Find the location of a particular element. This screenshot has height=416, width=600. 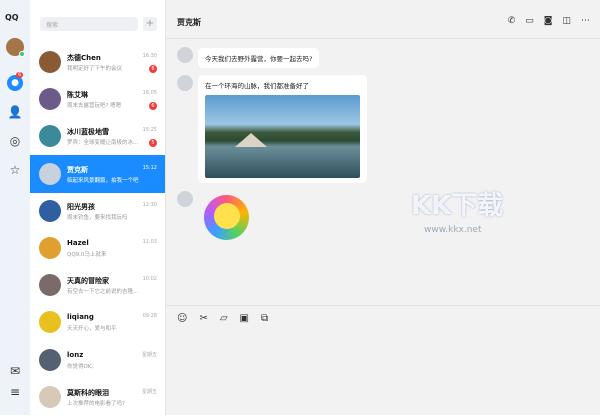

conversation-item: Hazel QQ9.0马上就来 11:03 is located at coordinates (97, 248).